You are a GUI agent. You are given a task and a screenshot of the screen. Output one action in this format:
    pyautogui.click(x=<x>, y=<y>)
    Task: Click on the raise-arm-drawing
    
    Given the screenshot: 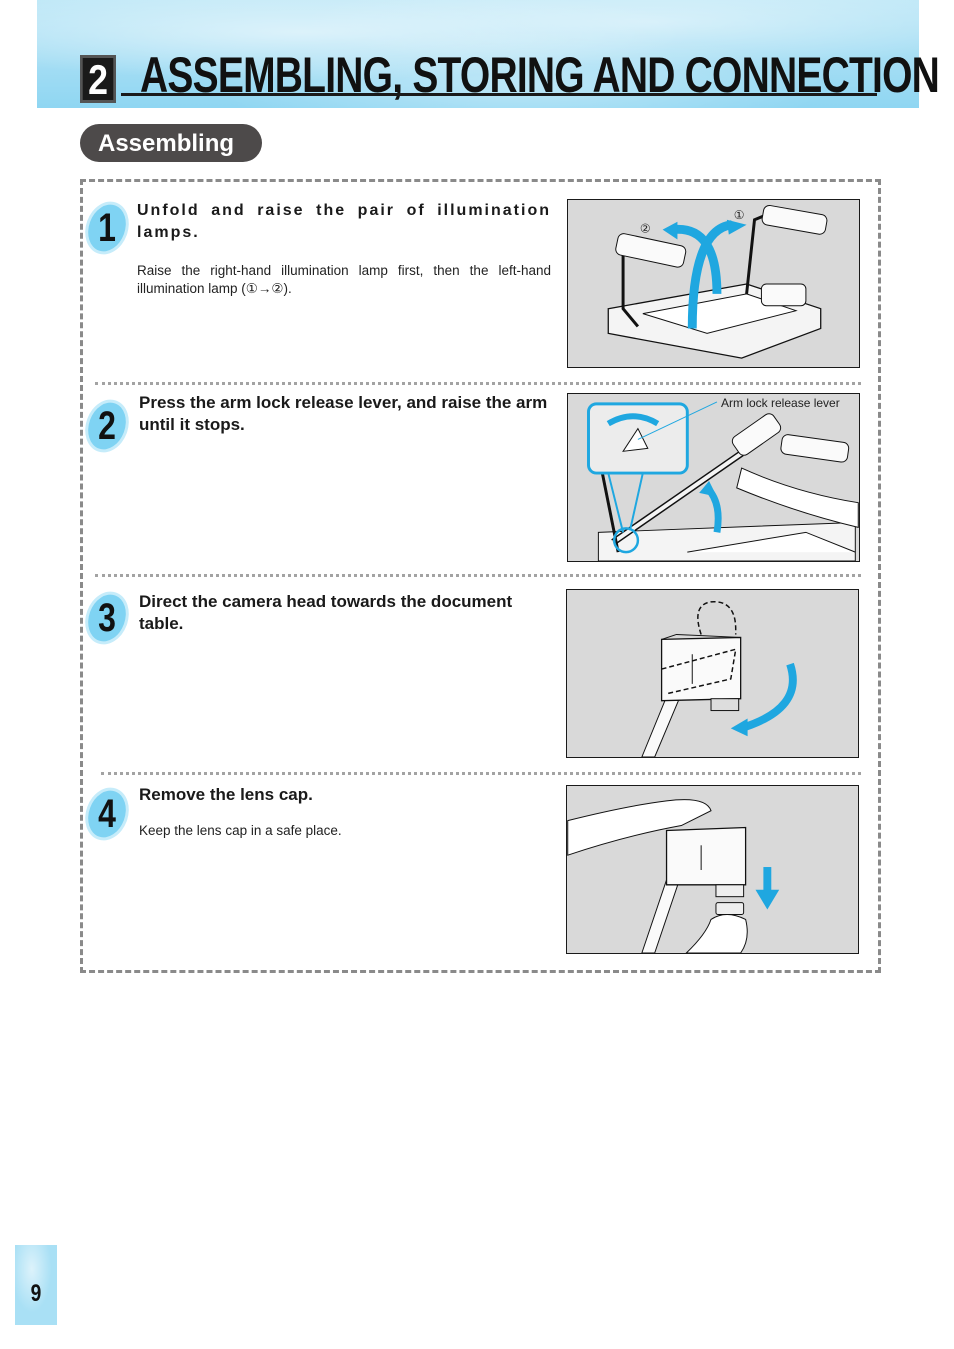 What is the action you would take?
    pyautogui.click(x=723, y=481)
    